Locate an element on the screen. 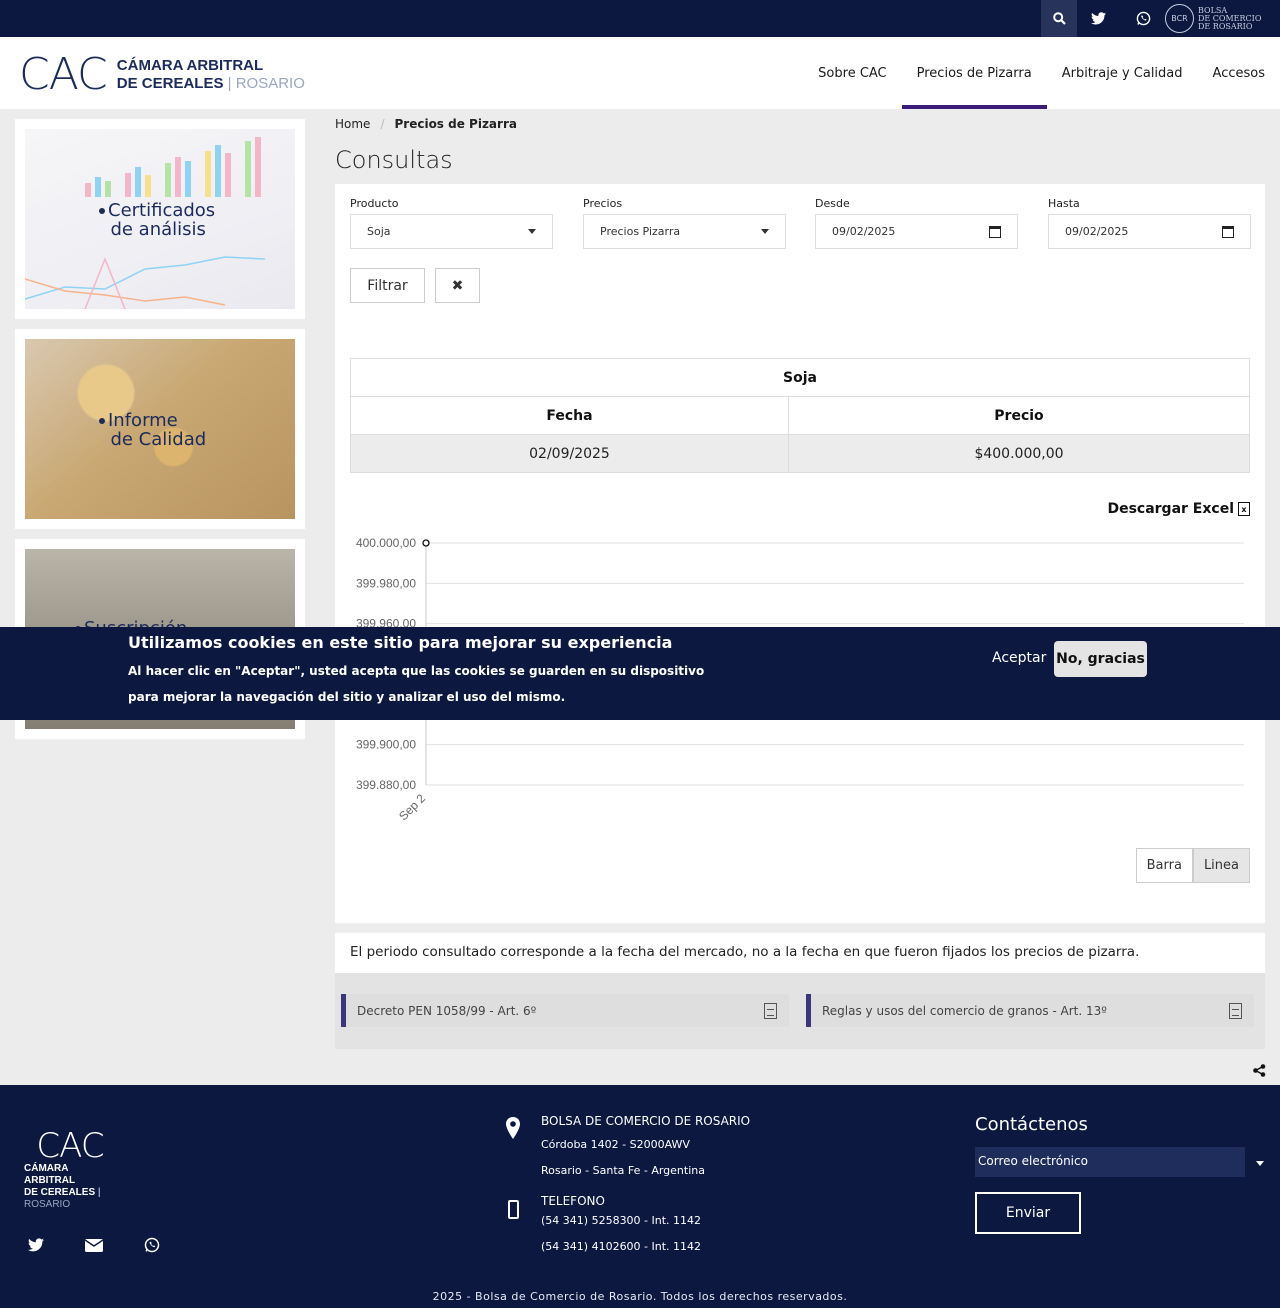  footer-email-link is located at coordinates (94, 1245).